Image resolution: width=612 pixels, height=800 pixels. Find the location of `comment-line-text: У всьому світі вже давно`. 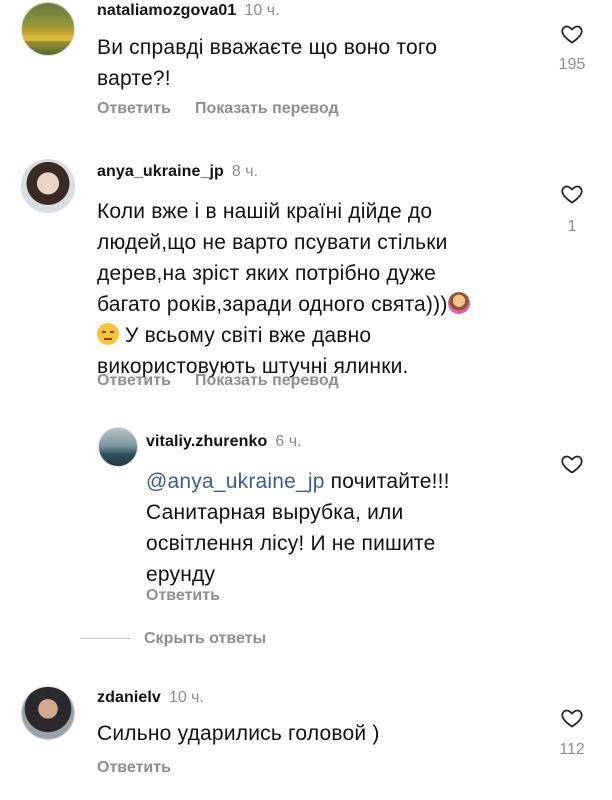

comment-line-text: У всьому світі вже давно is located at coordinates (248, 335).